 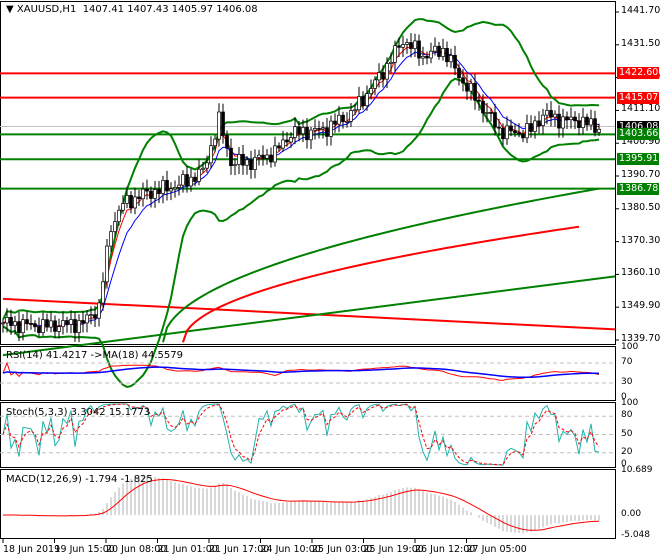 I want to click on y-tick-label: 1349.90, so click(x=640, y=306).